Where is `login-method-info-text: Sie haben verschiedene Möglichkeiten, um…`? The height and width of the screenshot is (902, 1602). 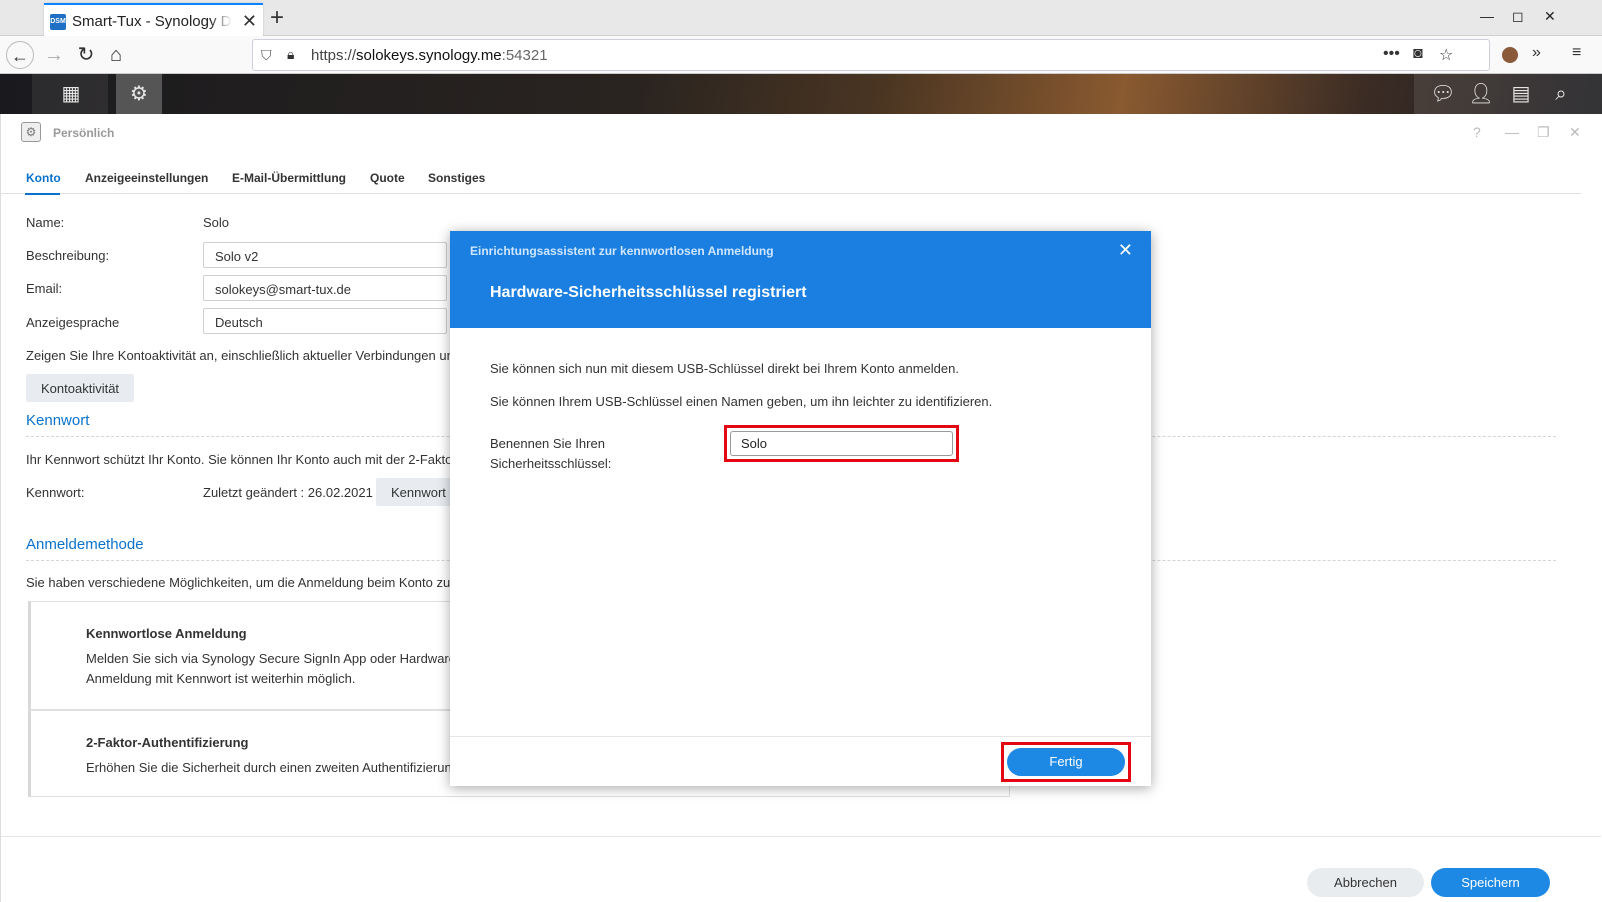
login-method-info-text: Sie haben verschiedene Möglichkeiten, um… is located at coordinates (238, 582).